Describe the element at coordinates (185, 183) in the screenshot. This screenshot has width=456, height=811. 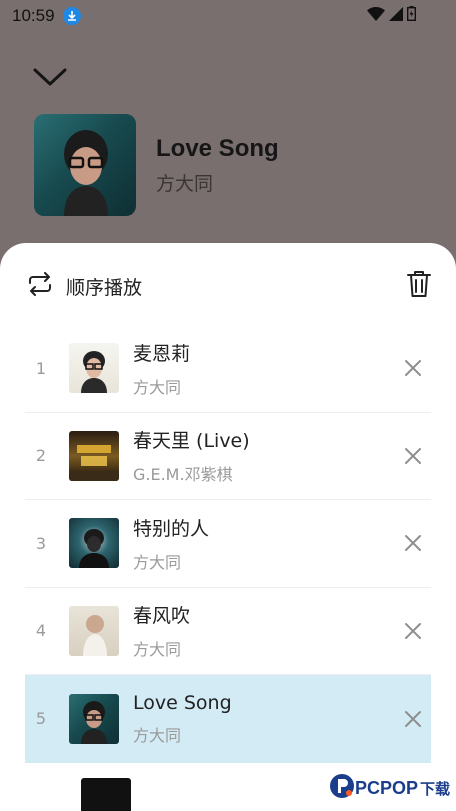
I see `now-playing-artist: 方大同` at that location.